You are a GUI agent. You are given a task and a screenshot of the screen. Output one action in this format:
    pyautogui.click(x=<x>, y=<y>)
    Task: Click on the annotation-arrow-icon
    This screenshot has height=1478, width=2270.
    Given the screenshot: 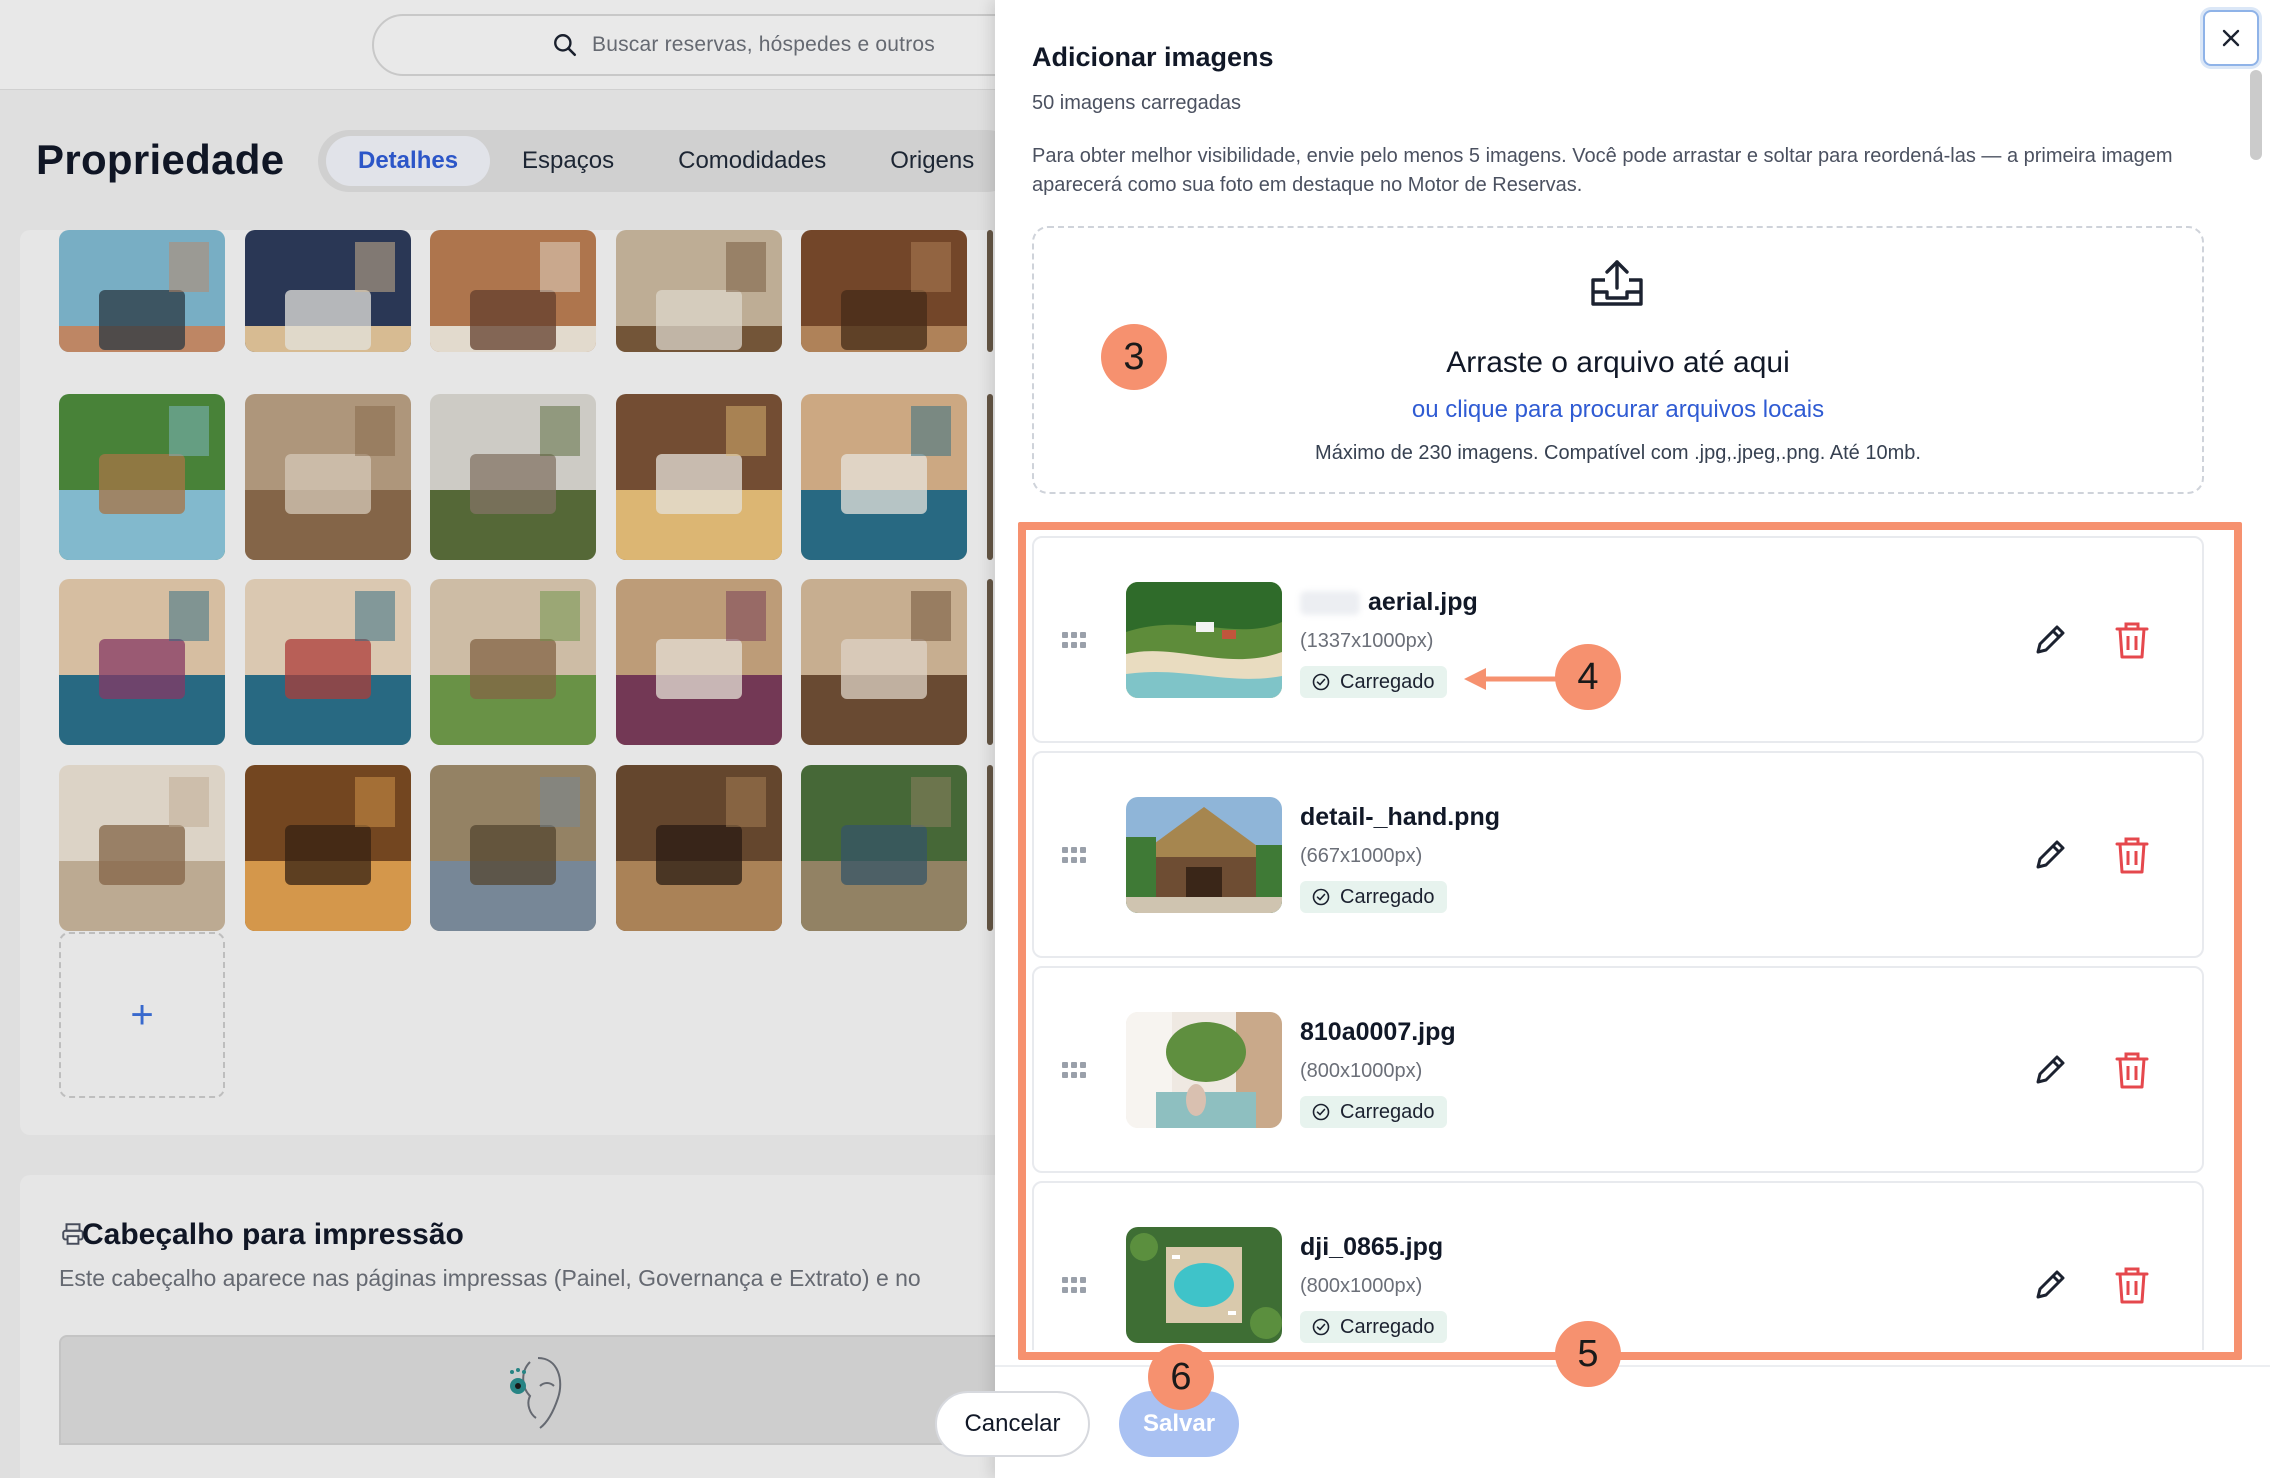 What is the action you would take?
    pyautogui.click(x=1511, y=679)
    